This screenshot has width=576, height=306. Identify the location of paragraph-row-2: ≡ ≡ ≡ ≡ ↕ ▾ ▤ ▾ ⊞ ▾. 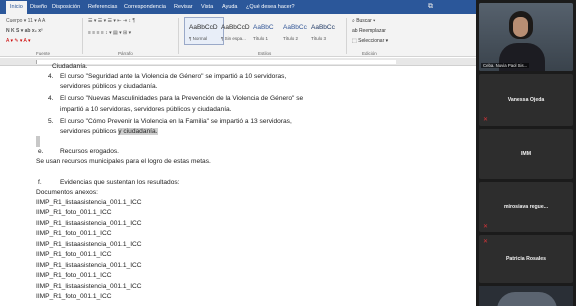
(109, 33).